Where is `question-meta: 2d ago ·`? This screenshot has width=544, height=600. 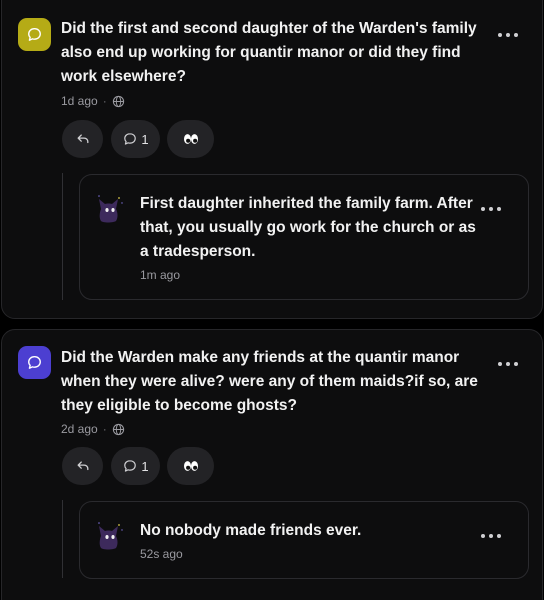 question-meta: 2d ago · is located at coordinates (93, 429).